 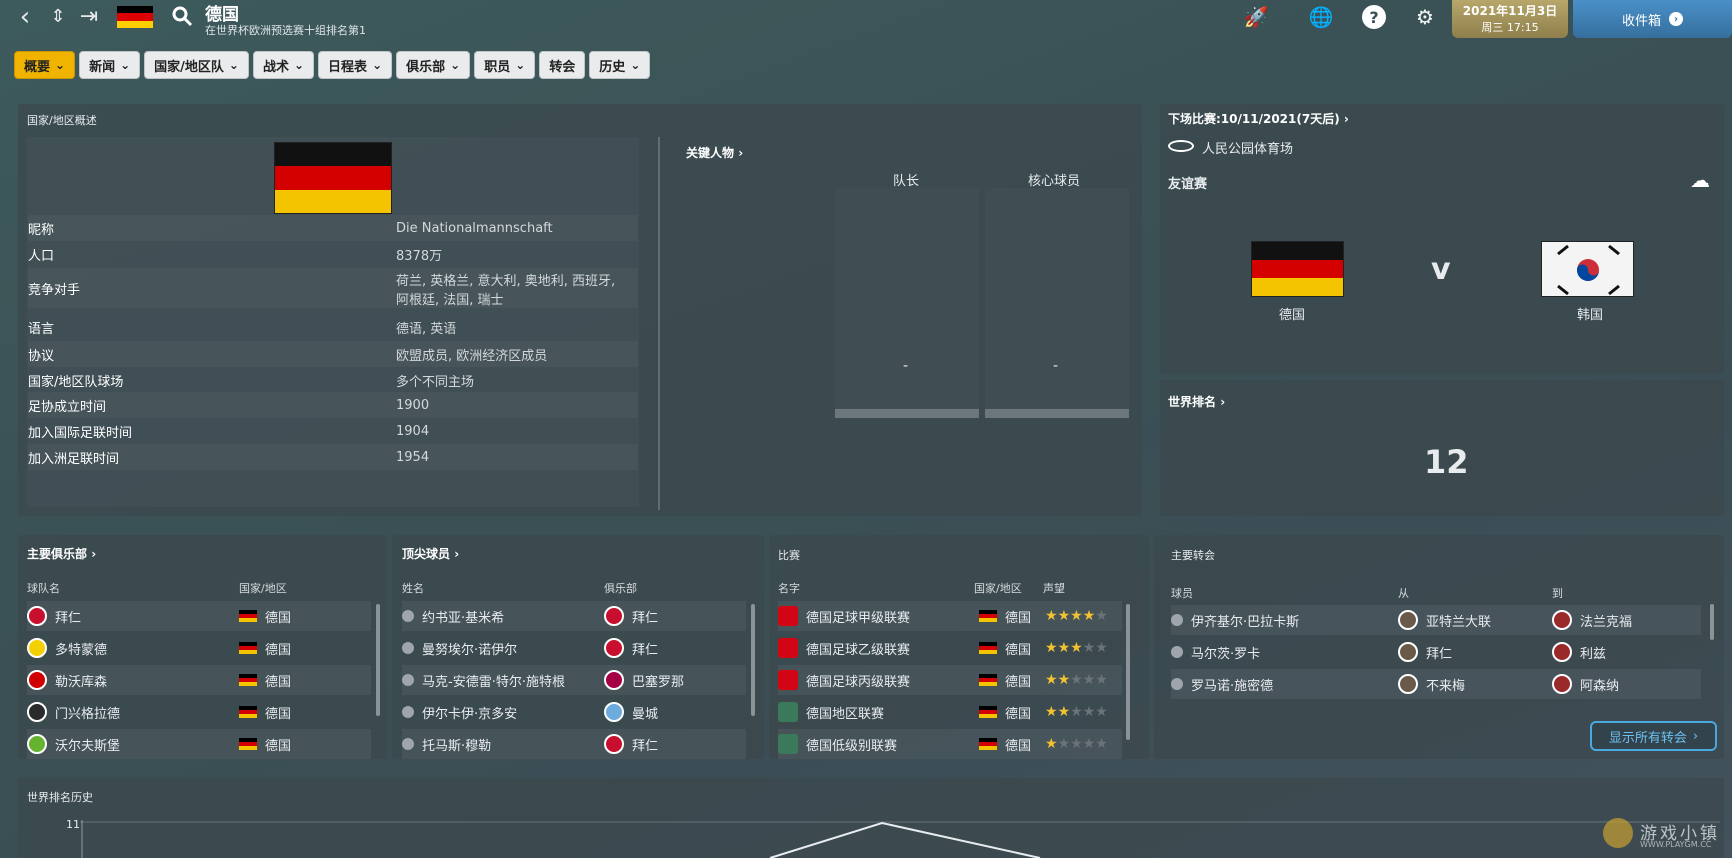 What do you see at coordinates (845, 712) in the screenshot?
I see `competition-name: 德国地区联赛` at bounding box center [845, 712].